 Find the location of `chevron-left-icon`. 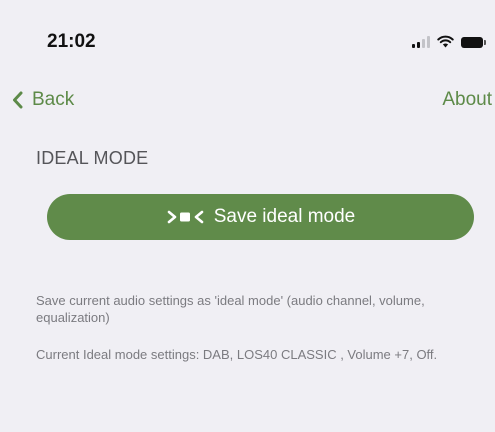

chevron-left-icon is located at coordinates (18, 100).